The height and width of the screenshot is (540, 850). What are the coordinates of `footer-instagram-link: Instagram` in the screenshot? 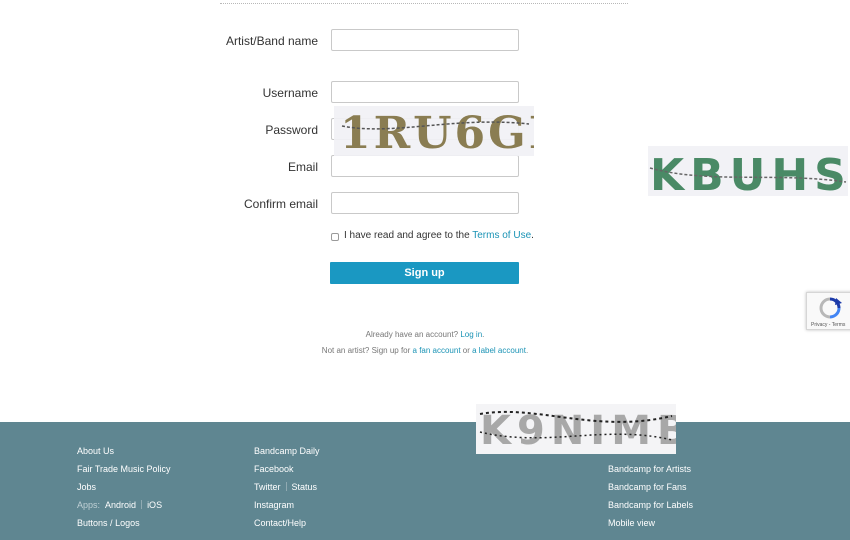 It's located at (274, 505).